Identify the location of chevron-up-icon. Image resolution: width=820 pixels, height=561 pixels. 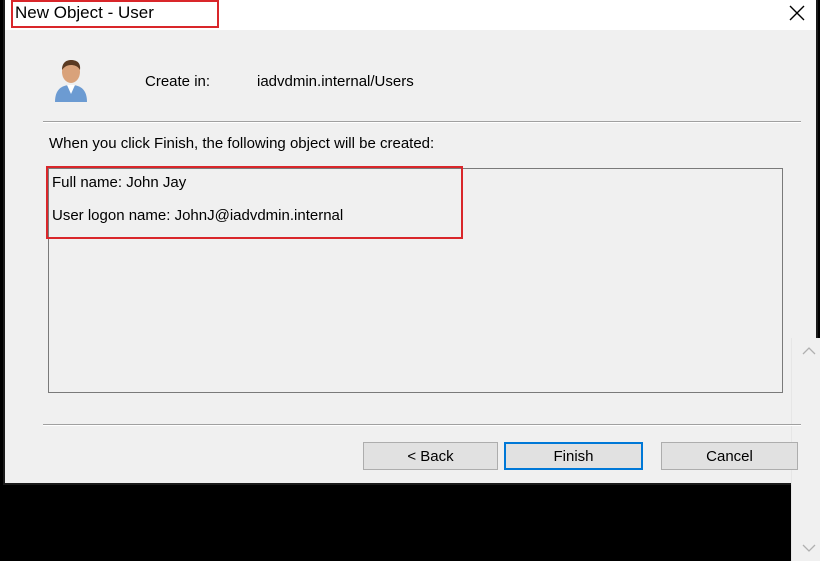
(809, 351).